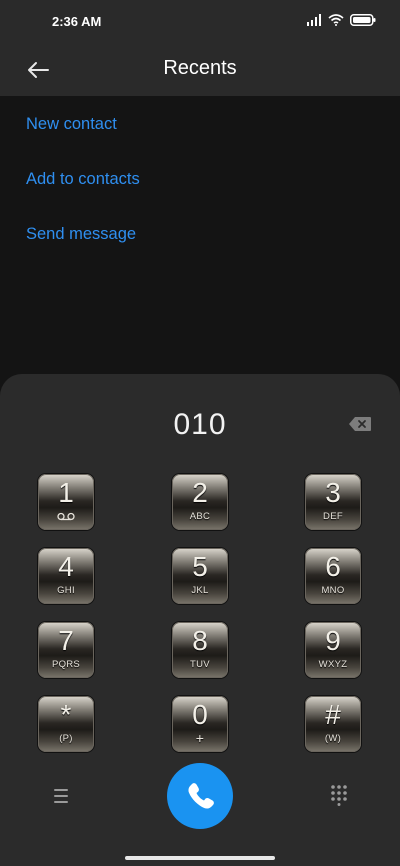  I want to click on key-digit: 1, so click(66, 492).